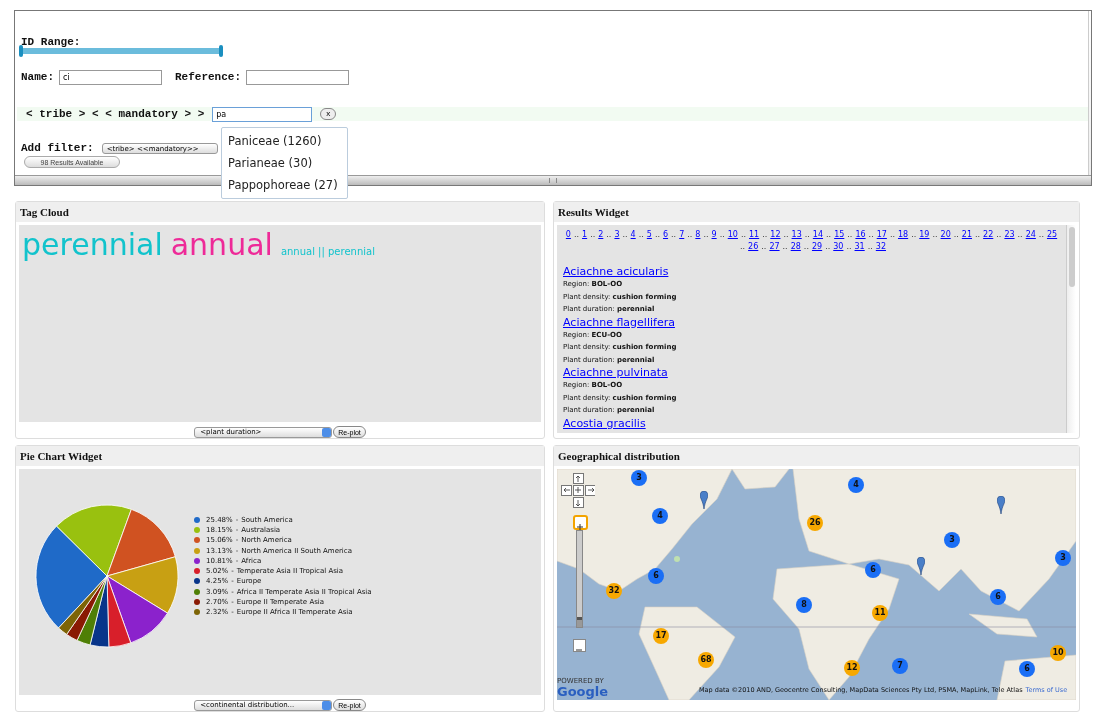  Describe the element at coordinates (633, 235) in the screenshot. I see `page-link: 4` at that location.